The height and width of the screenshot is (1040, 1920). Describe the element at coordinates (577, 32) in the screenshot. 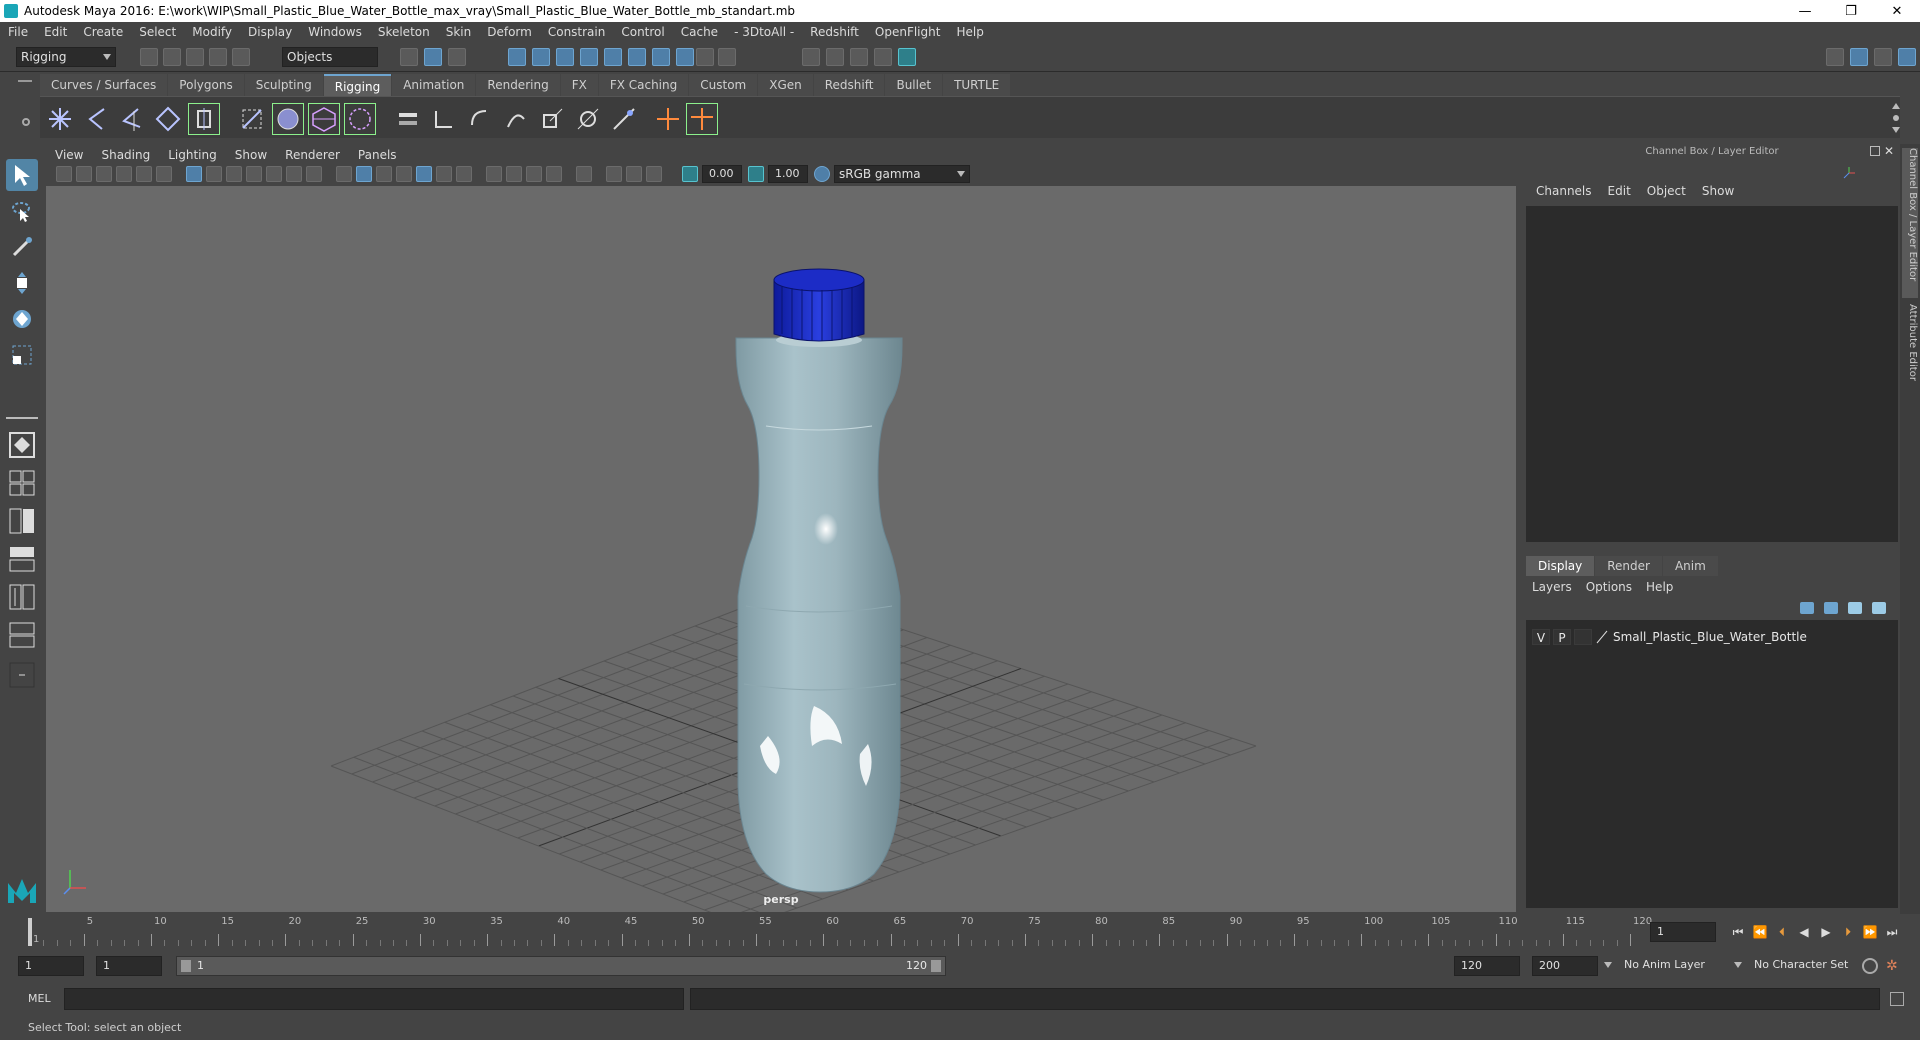

I see `menu-constrain: Constrain` at that location.